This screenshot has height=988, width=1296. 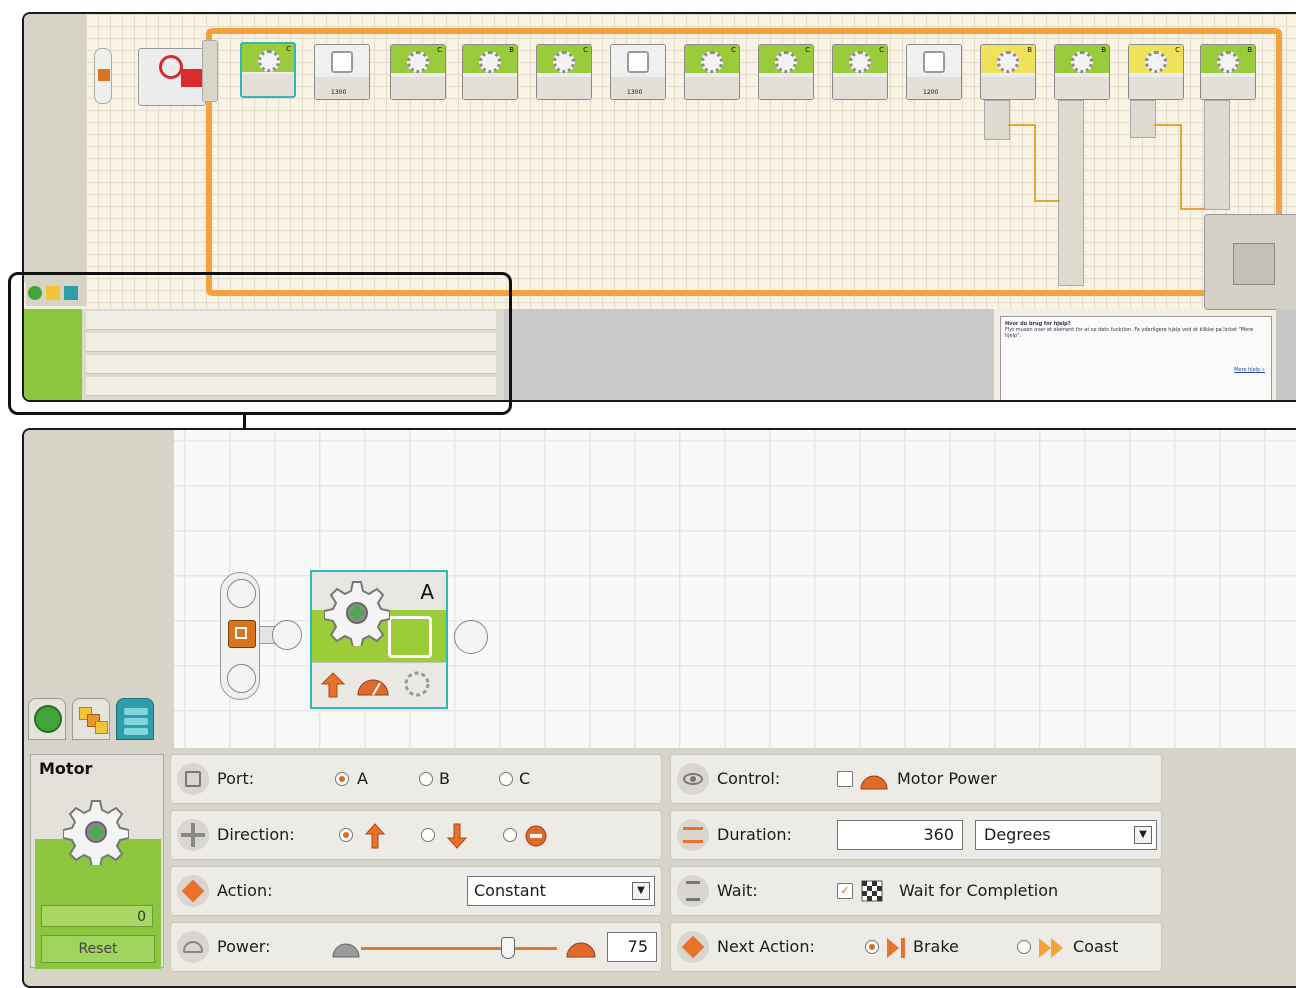 What do you see at coordinates (693, 947) in the screenshot?
I see `next-action-icon` at bounding box center [693, 947].